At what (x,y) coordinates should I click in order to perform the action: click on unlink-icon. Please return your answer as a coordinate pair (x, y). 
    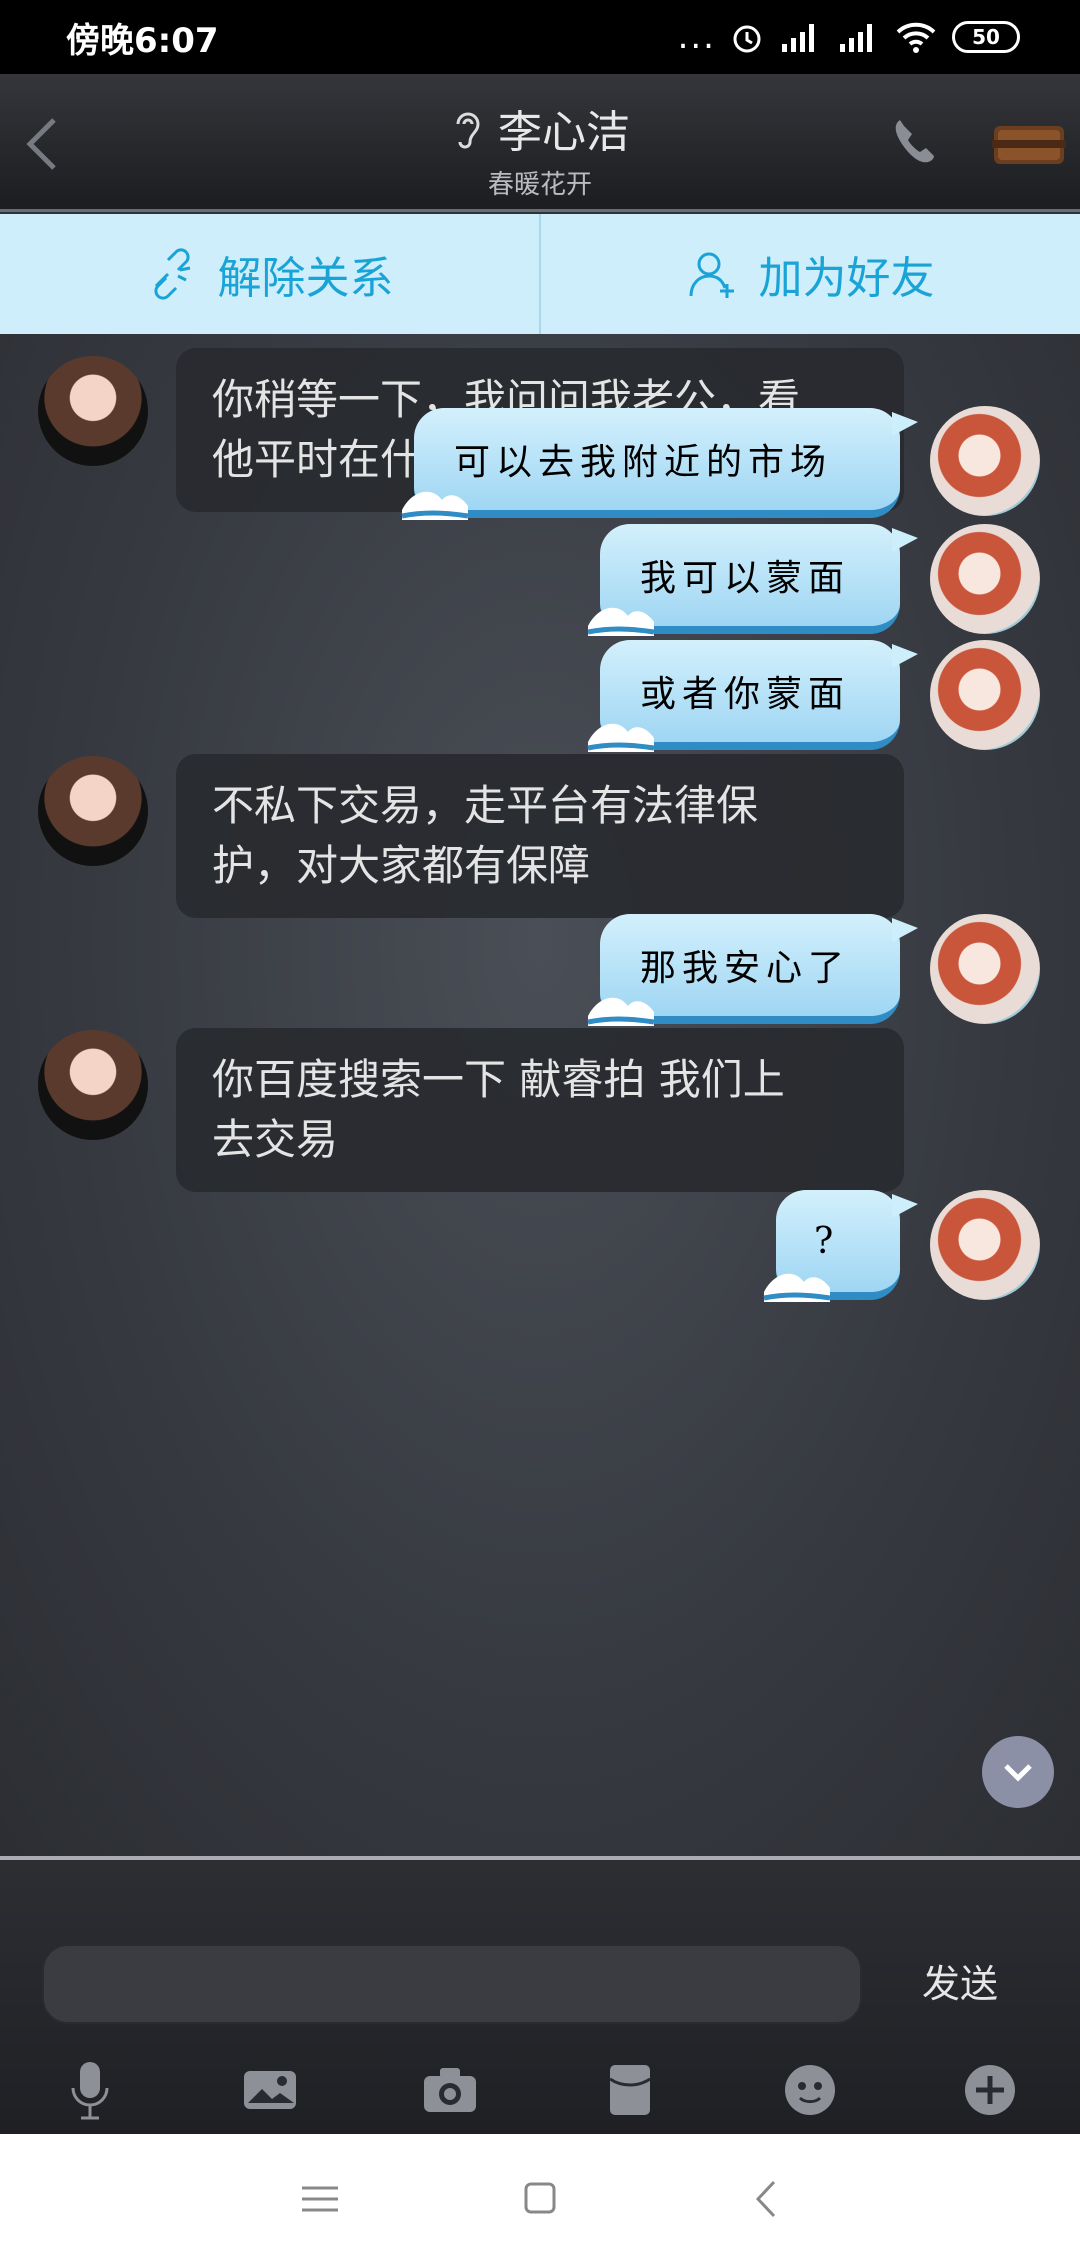
    Looking at the image, I should click on (171, 274).